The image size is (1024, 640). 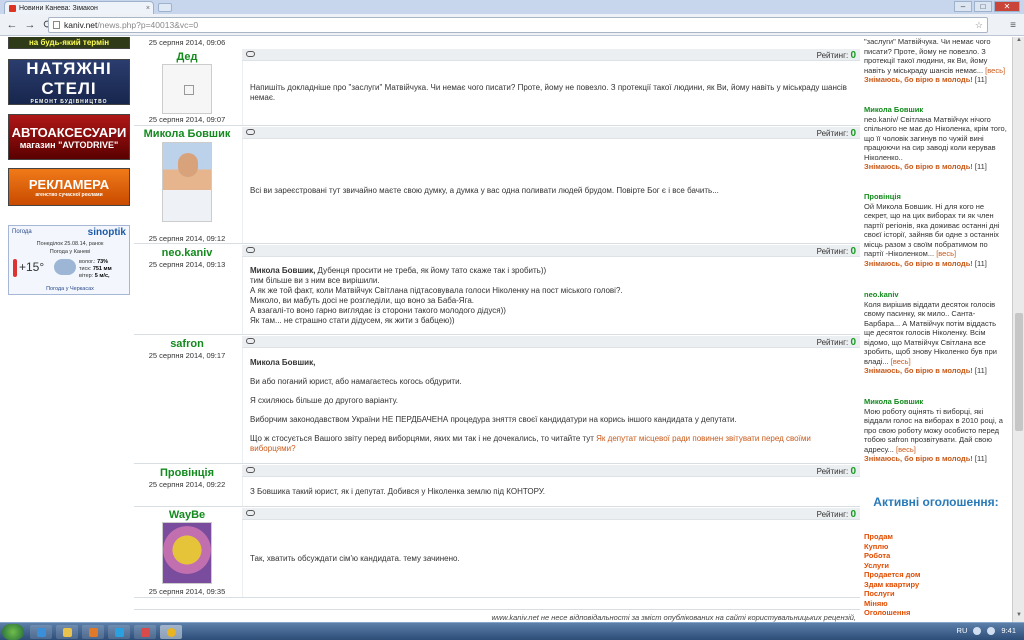 What do you see at coordinates (107, 232) in the screenshot?
I see `sinoptik-logo: sinoptik` at bounding box center [107, 232].